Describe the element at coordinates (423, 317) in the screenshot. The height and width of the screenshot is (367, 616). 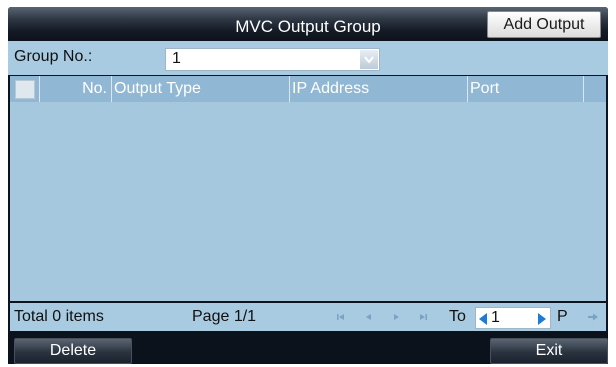
I see `last-page-icon` at that location.